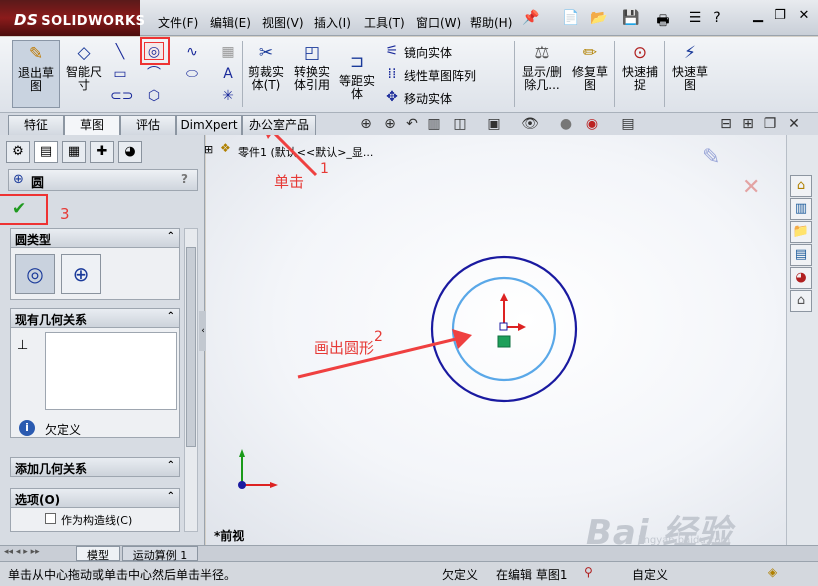 The width and height of the screenshot is (818, 586). I want to click on slot-tool-icon: ⊂⊃, so click(121, 96).